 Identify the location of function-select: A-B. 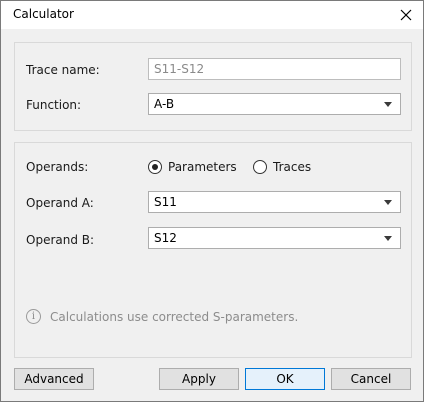
(274, 104).